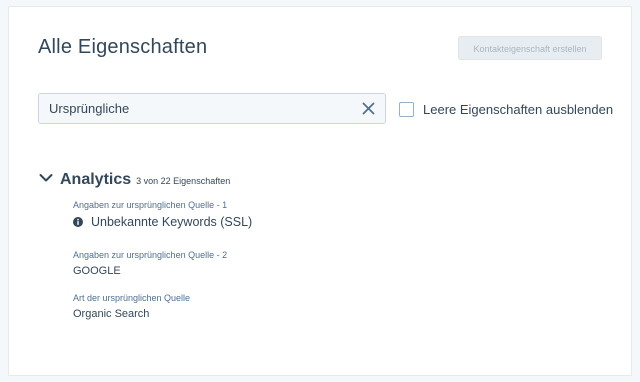 This screenshot has width=640, height=382. What do you see at coordinates (406, 109) in the screenshot?
I see `hide-empty-checkbox` at bounding box center [406, 109].